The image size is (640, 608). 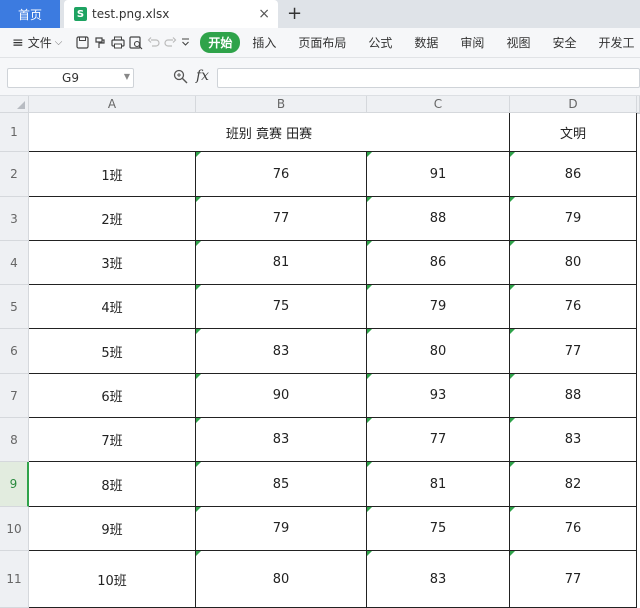 I want to click on tab-document: S test.png.xlsx ×, so click(x=171, y=14).